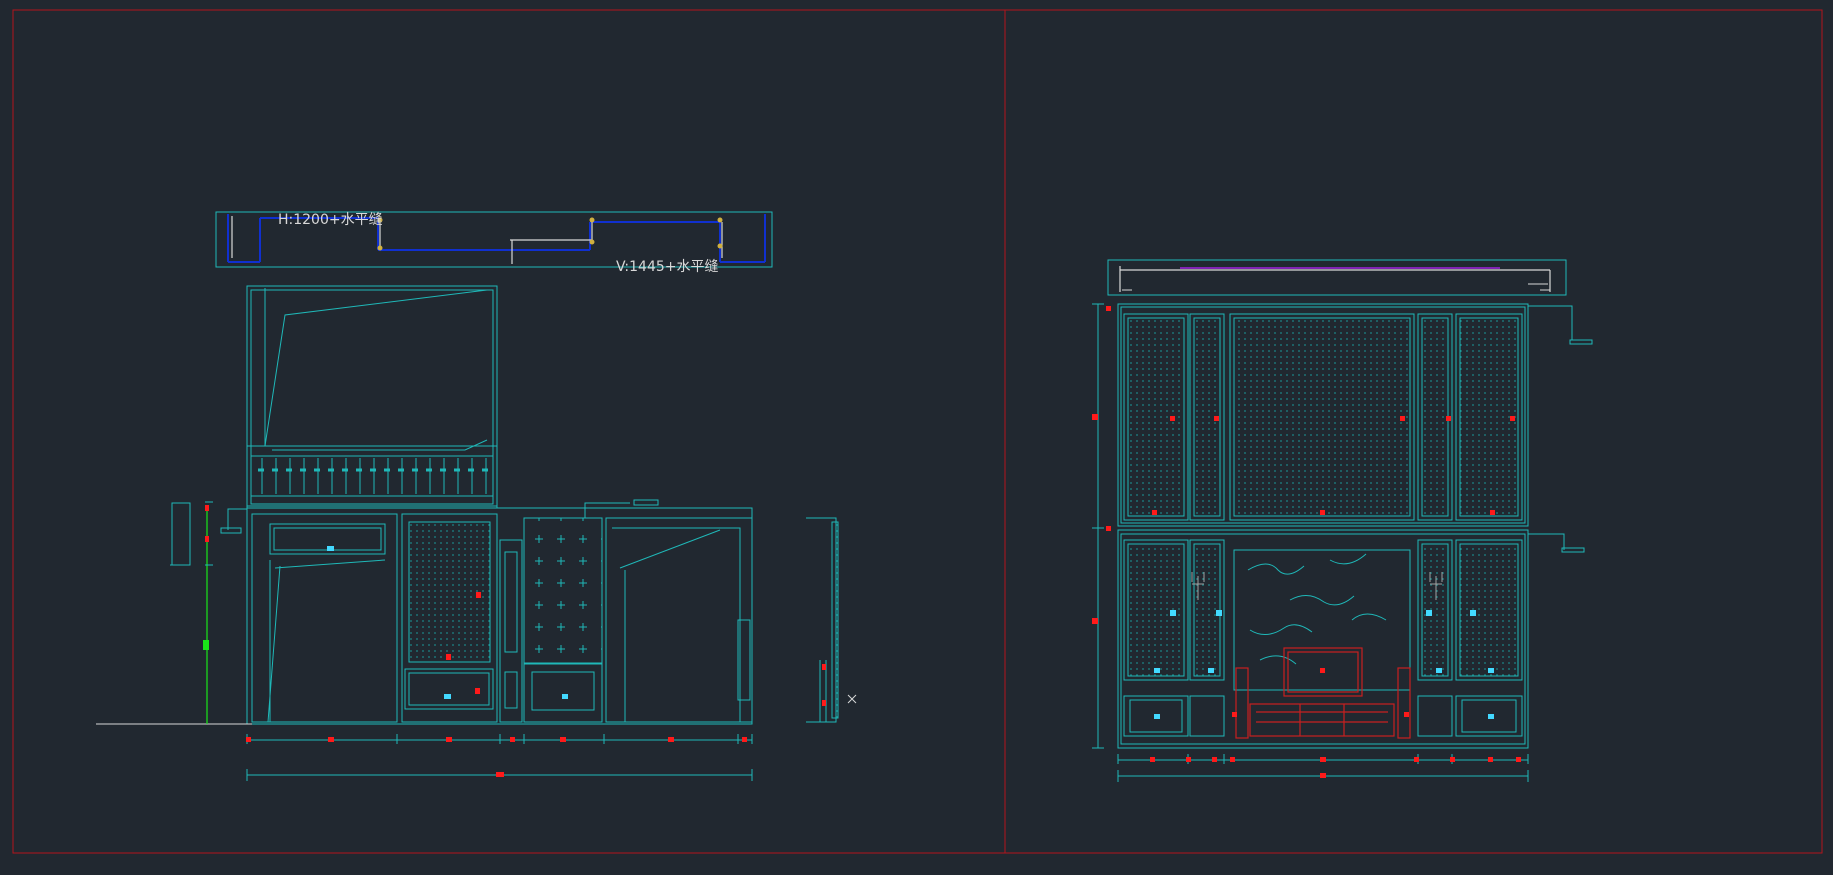 Image resolution: width=1833 pixels, height=875 pixels. I want to click on left-right-section, so click(822, 620).